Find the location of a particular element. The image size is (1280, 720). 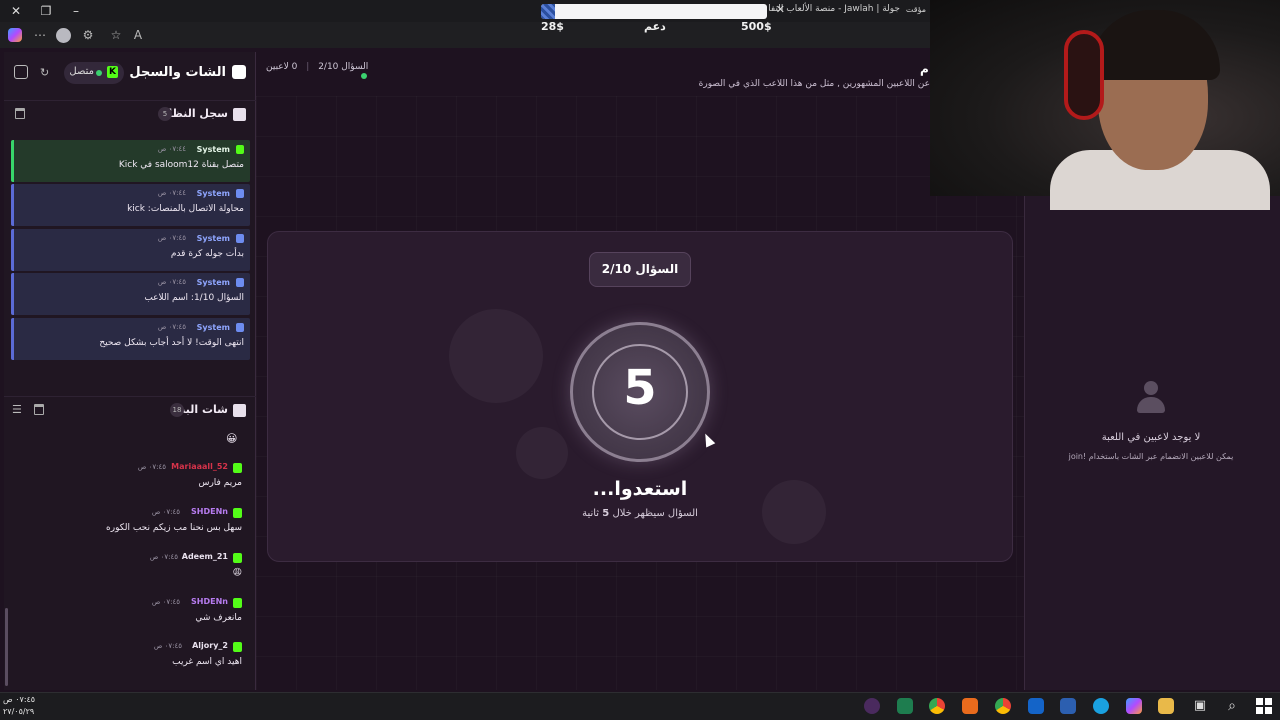

info-icon is located at coordinates (239, 114).